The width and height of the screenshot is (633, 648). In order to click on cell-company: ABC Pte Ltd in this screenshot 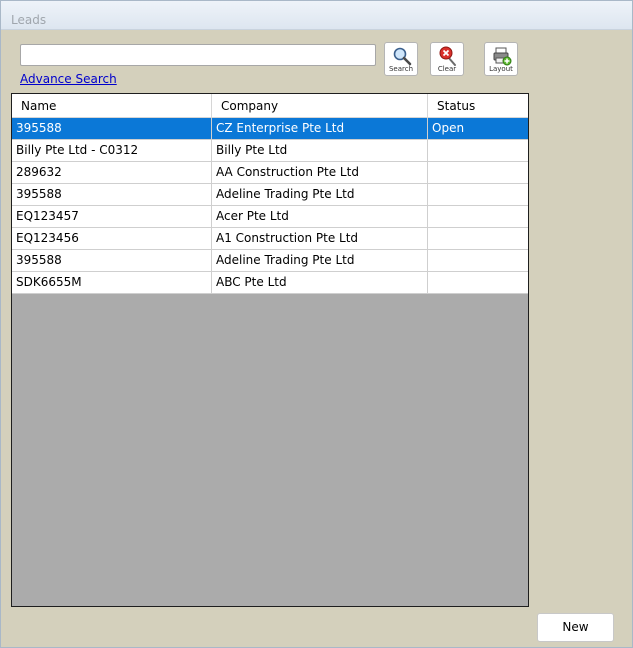, I will do `click(320, 282)`.